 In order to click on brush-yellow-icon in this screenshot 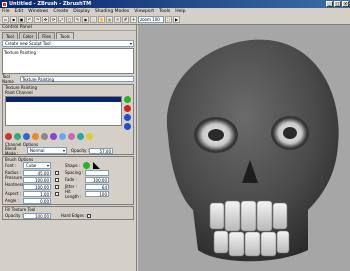, I will do `click(89, 136)`.